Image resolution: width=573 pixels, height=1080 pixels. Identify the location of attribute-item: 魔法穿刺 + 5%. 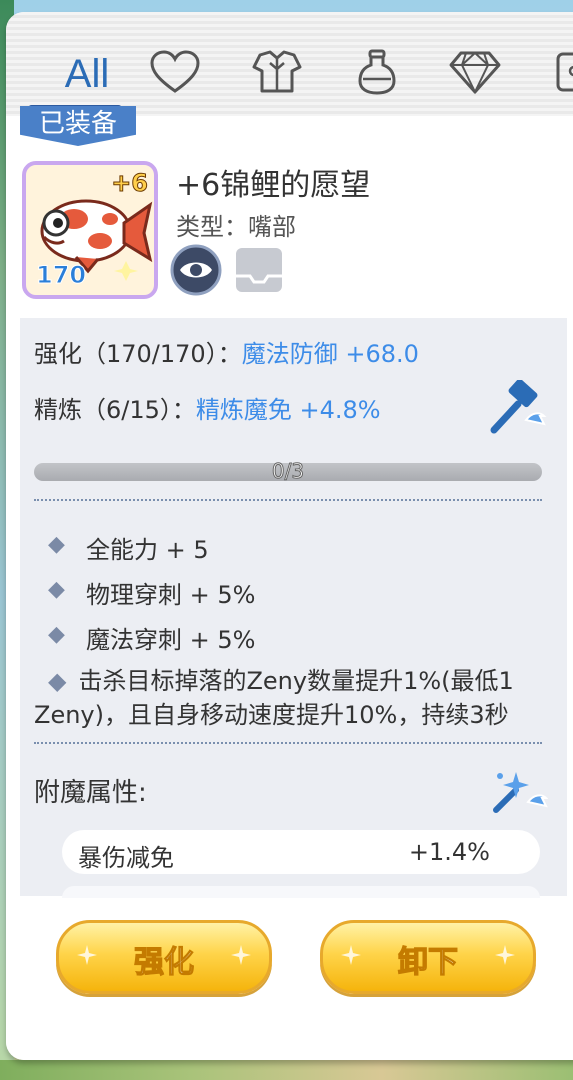
(171, 640).